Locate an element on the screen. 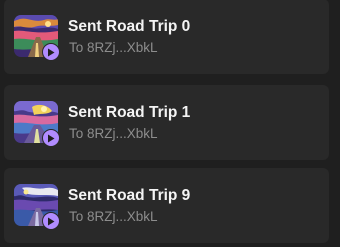  transaction-title: Sent Road Trip 0 is located at coordinates (129, 26).